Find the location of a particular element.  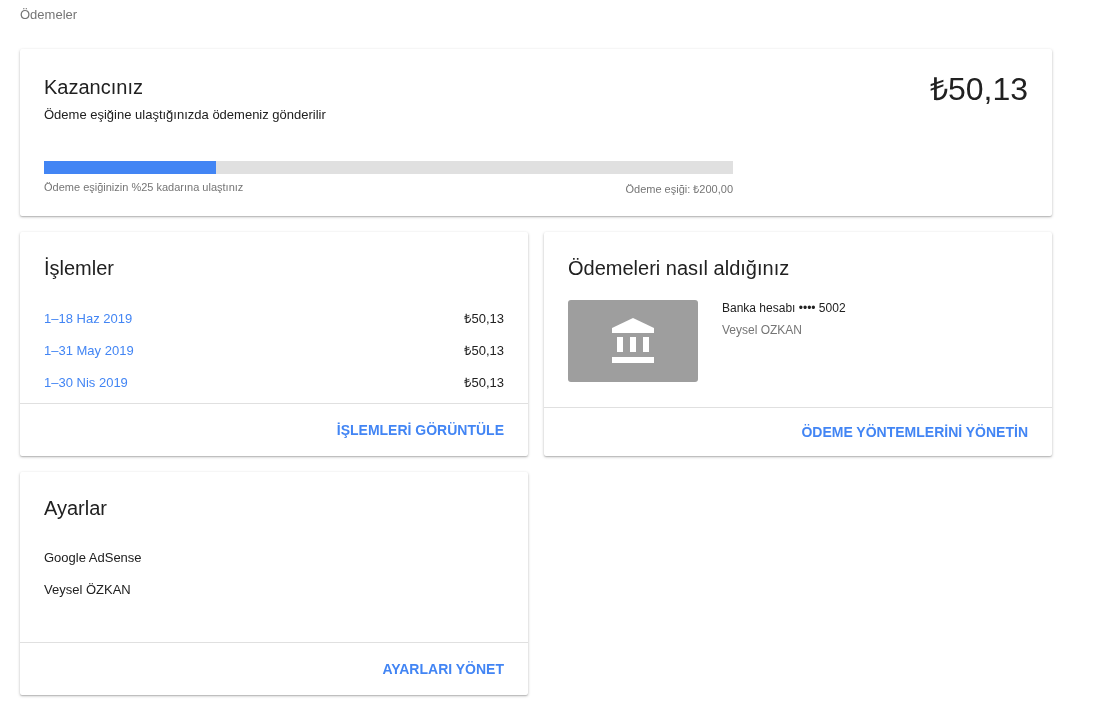

settings-item: Google AdSense is located at coordinates (93, 558).